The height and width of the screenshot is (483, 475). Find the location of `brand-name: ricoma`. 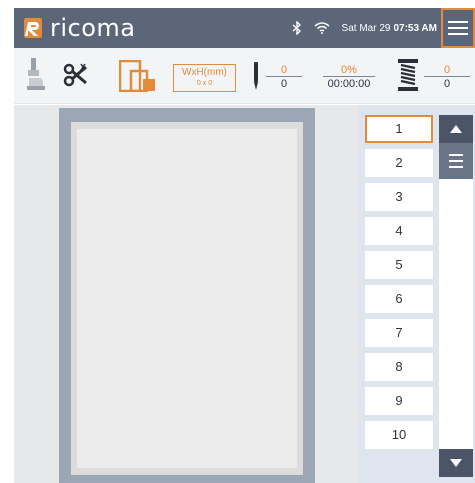

brand-name: ricoma is located at coordinates (93, 28).